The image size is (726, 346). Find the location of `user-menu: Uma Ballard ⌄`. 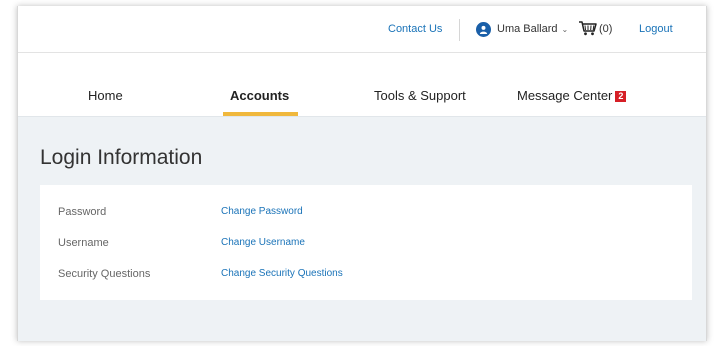

user-menu: Uma Ballard ⌄ is located at coordinates (522, 29).